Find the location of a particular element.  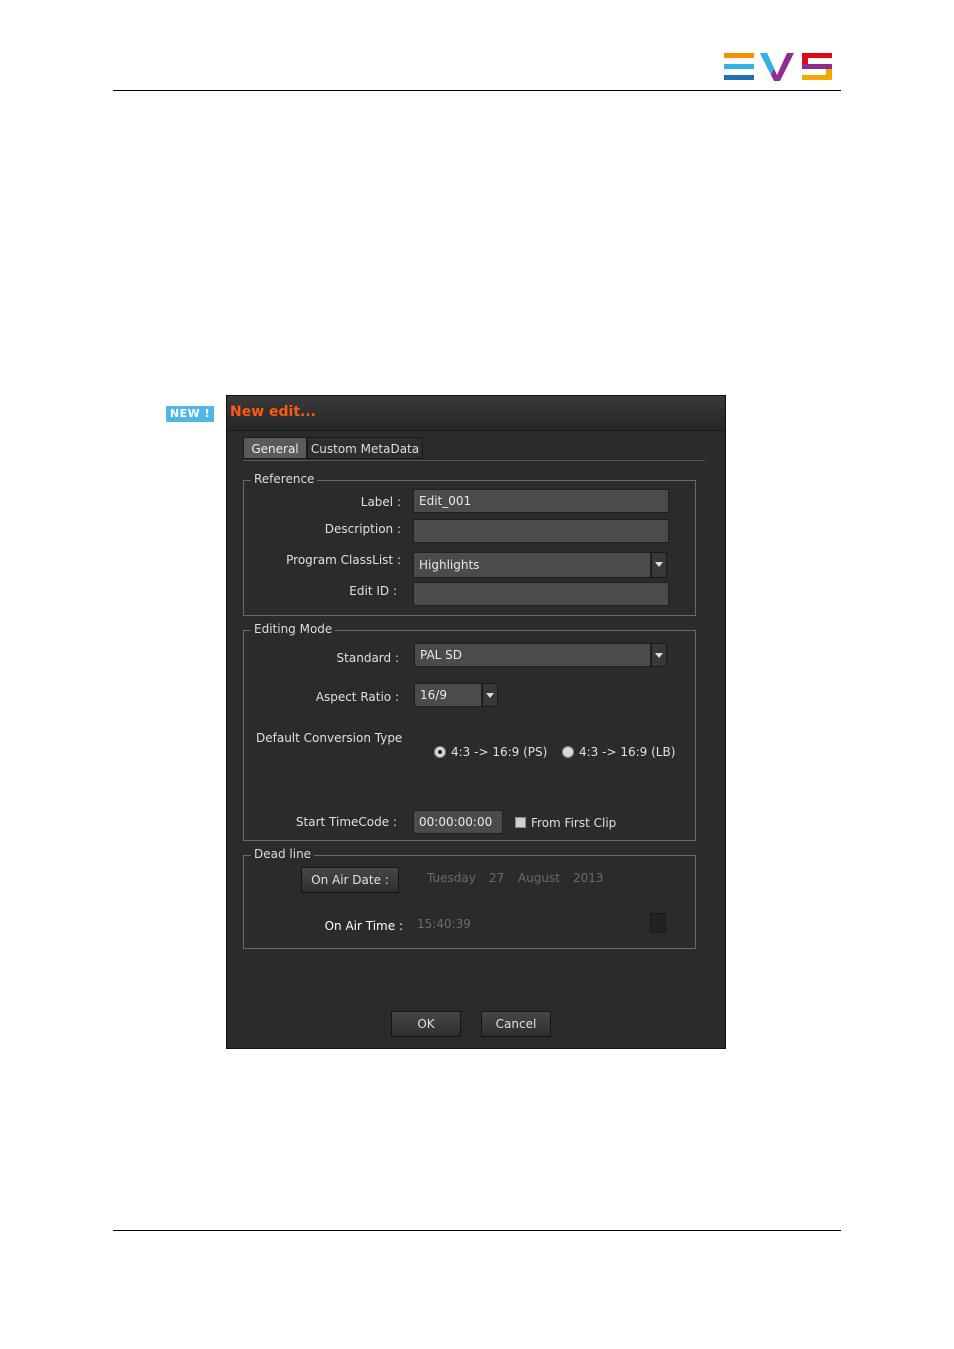

label-field: Edit_001 is located at coordinates (541, 501).